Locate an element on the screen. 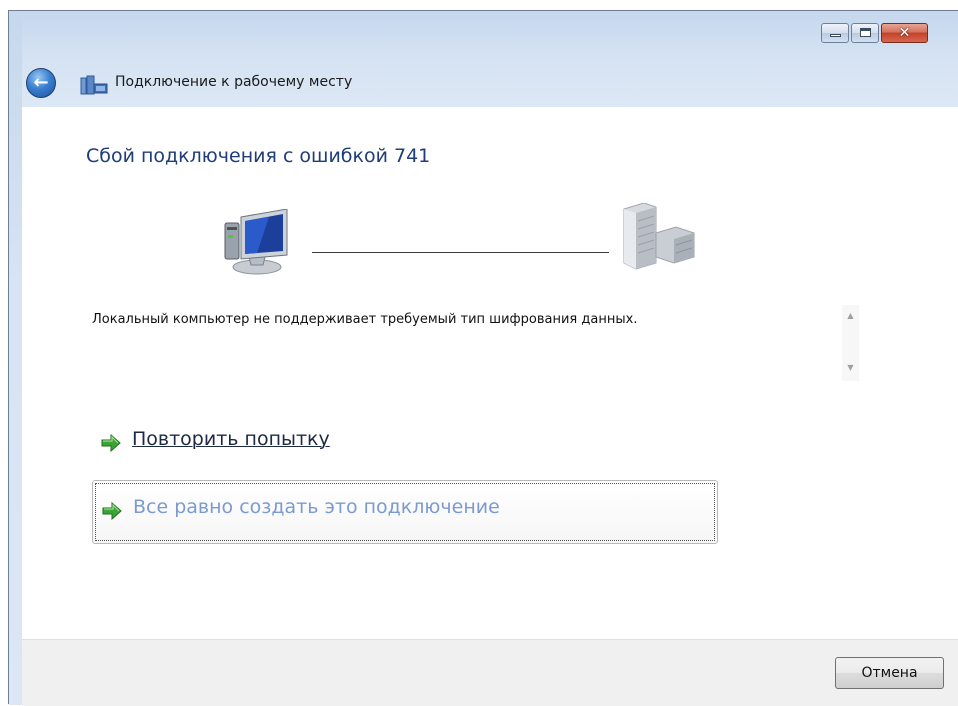 The height and width of the screenshot is (706, 958). back-button: ← is located at coordinates (41, 83).